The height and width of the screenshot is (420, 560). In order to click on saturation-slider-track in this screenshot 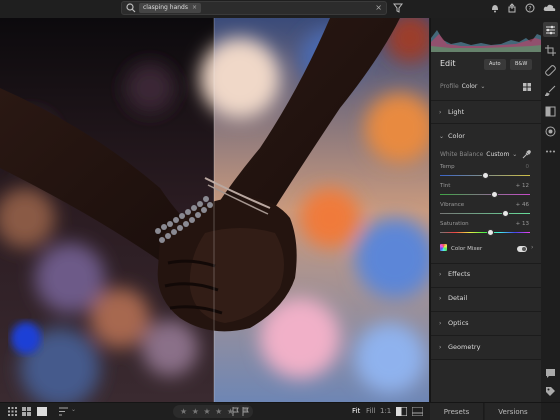, I will do `click(485, 232)`.